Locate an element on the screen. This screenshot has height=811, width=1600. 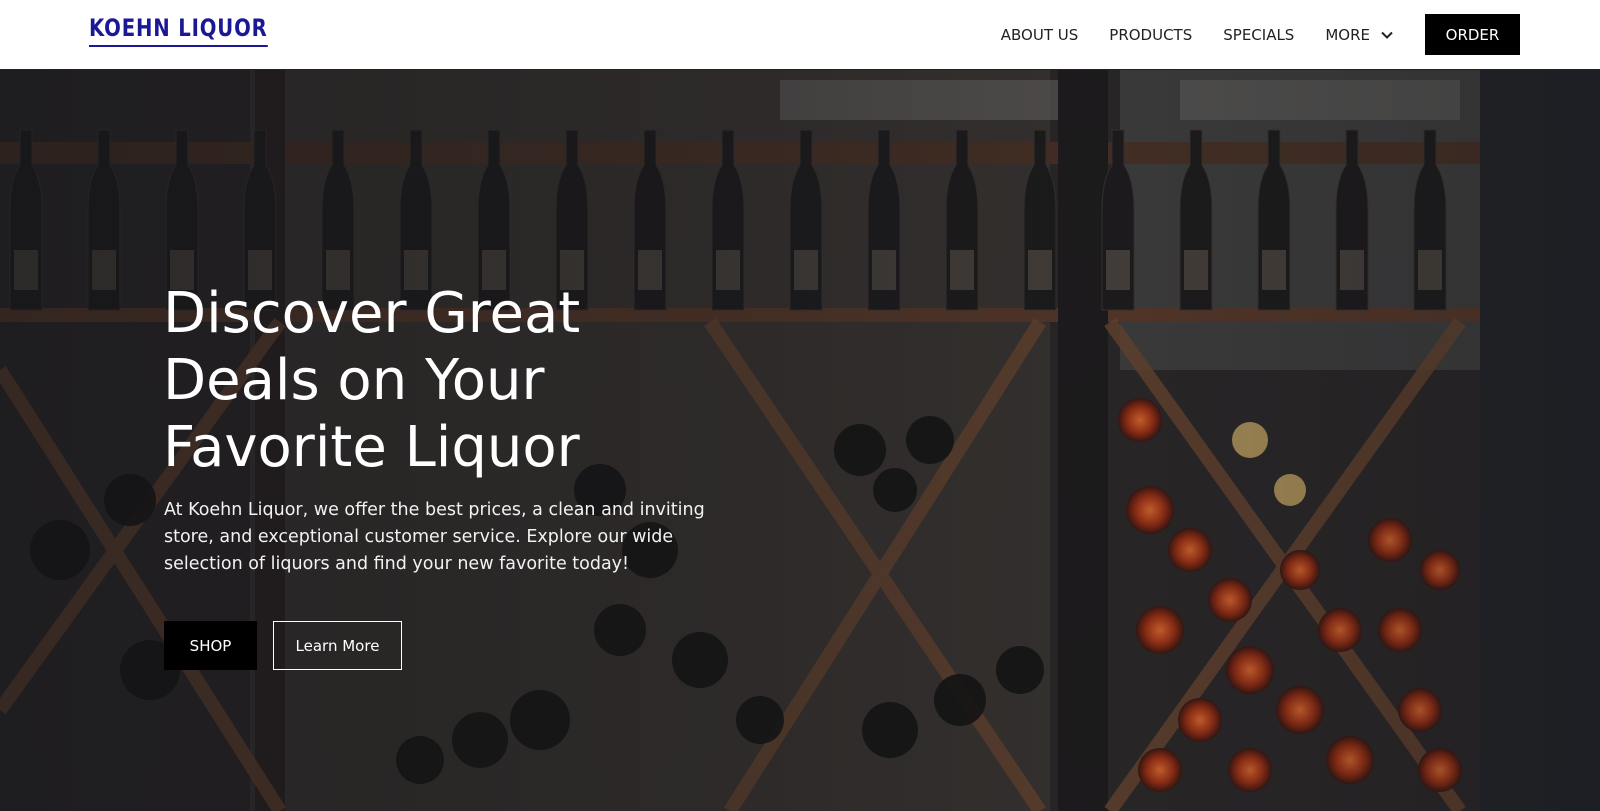
main-nav: ABOUT US PRODUCTS SPECIALS MORE ORDER is located at coordinates (1260, 34).